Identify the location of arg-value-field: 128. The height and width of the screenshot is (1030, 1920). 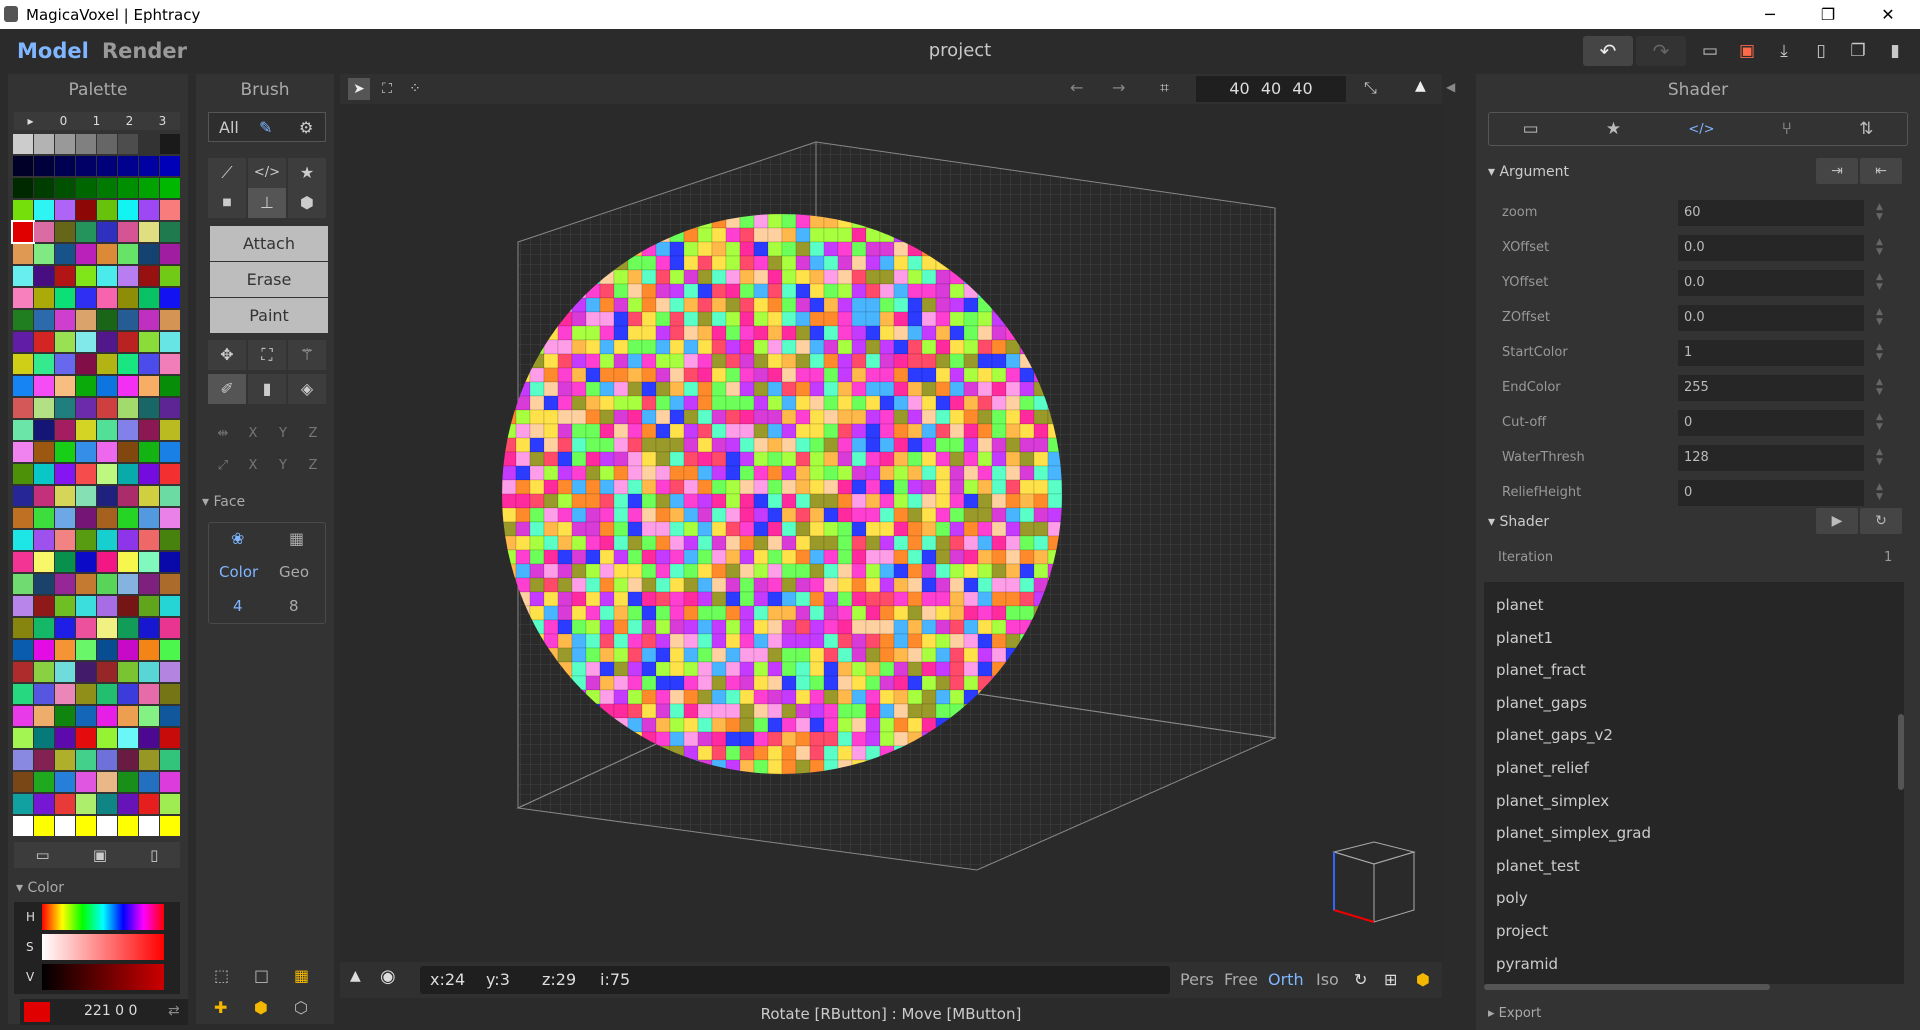
(1771, 458).